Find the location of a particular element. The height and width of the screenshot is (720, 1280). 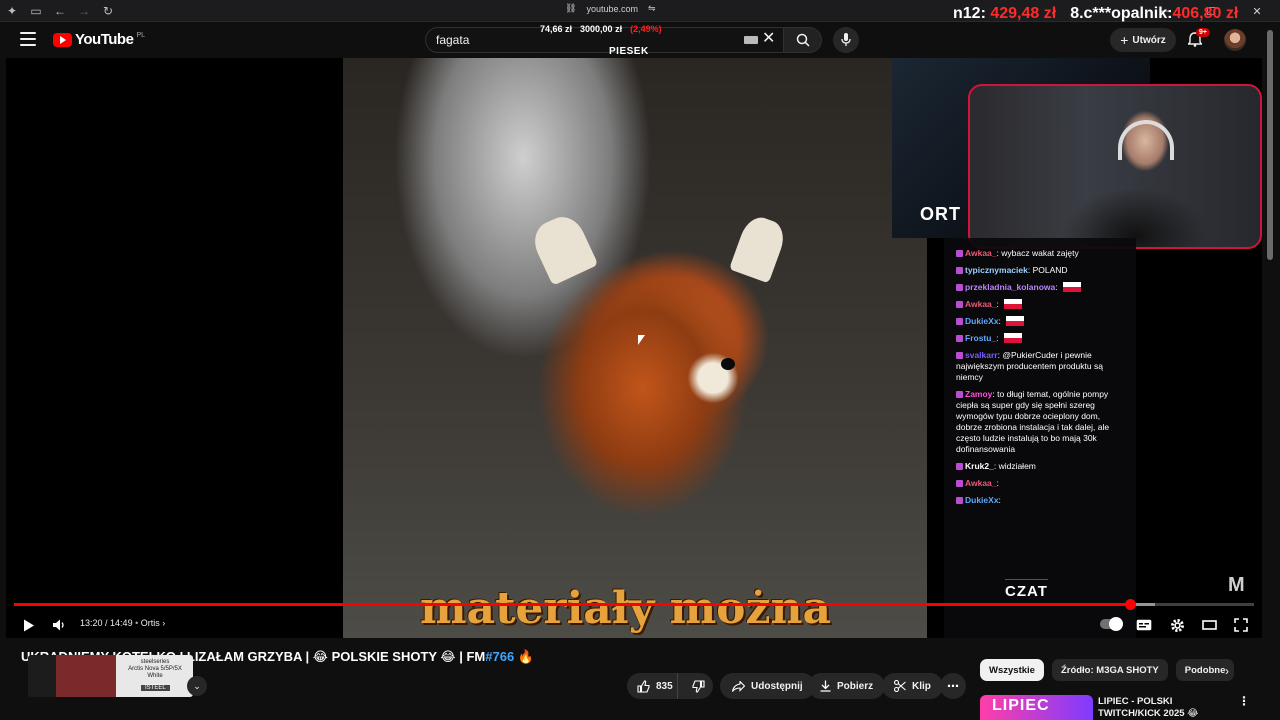

donation-percent: (2,49%) is located at coordinates (646, 29).